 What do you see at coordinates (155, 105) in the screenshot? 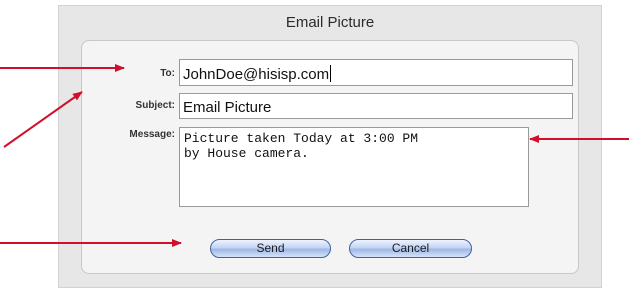
I see `subject-label: Subject:` at bounding box center [155, 105].